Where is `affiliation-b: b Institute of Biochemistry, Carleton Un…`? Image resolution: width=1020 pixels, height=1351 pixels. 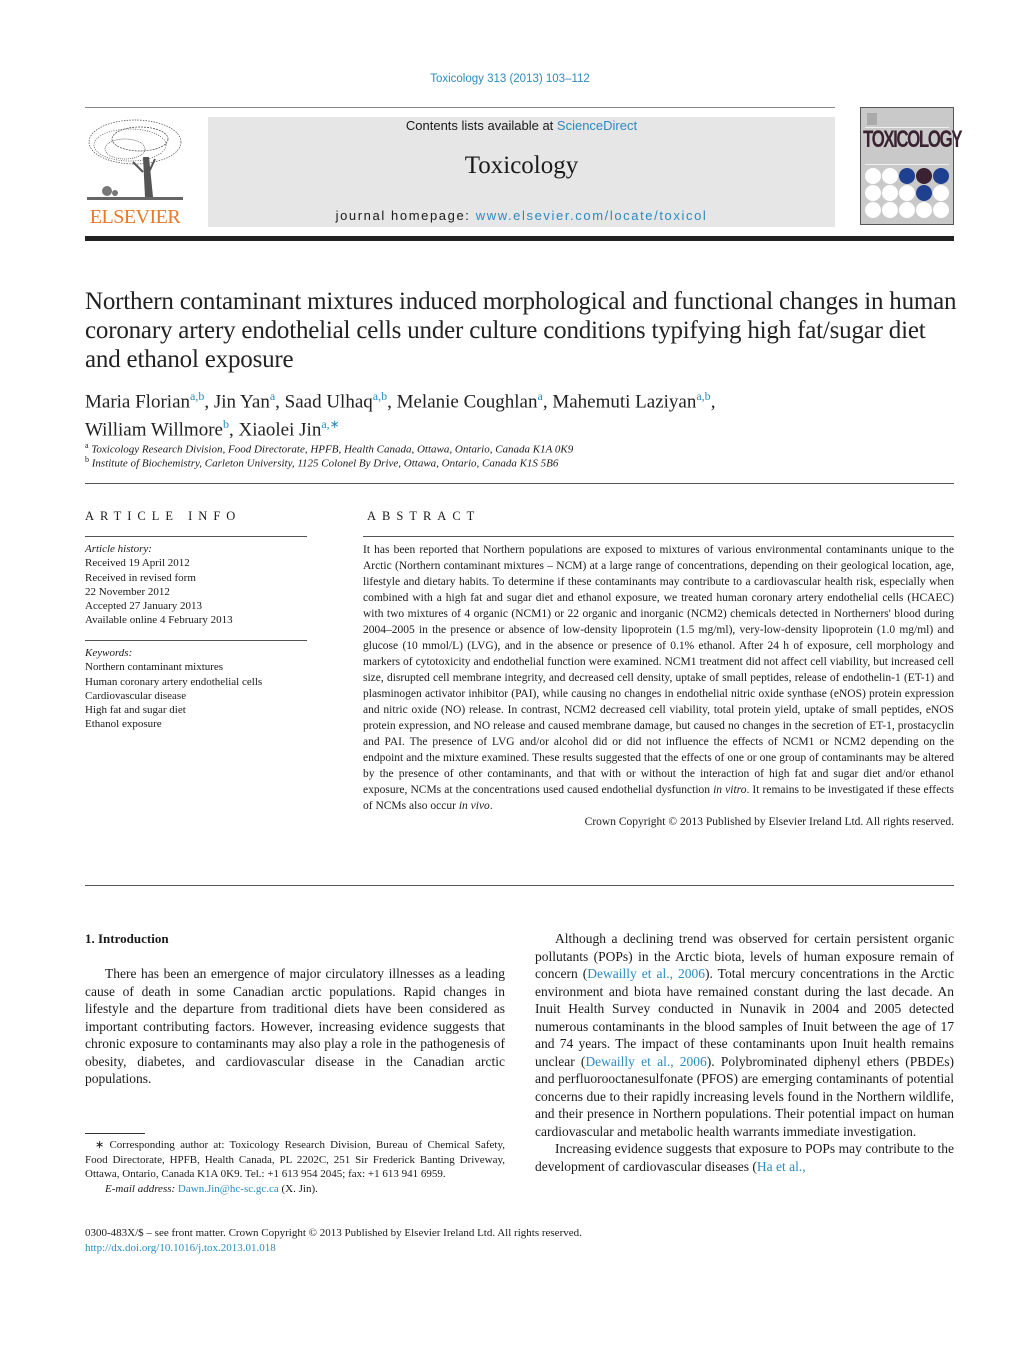
affiliation-b: b Institute of Biochemistry, Carleton Un… is located at coordinates (321, 462).